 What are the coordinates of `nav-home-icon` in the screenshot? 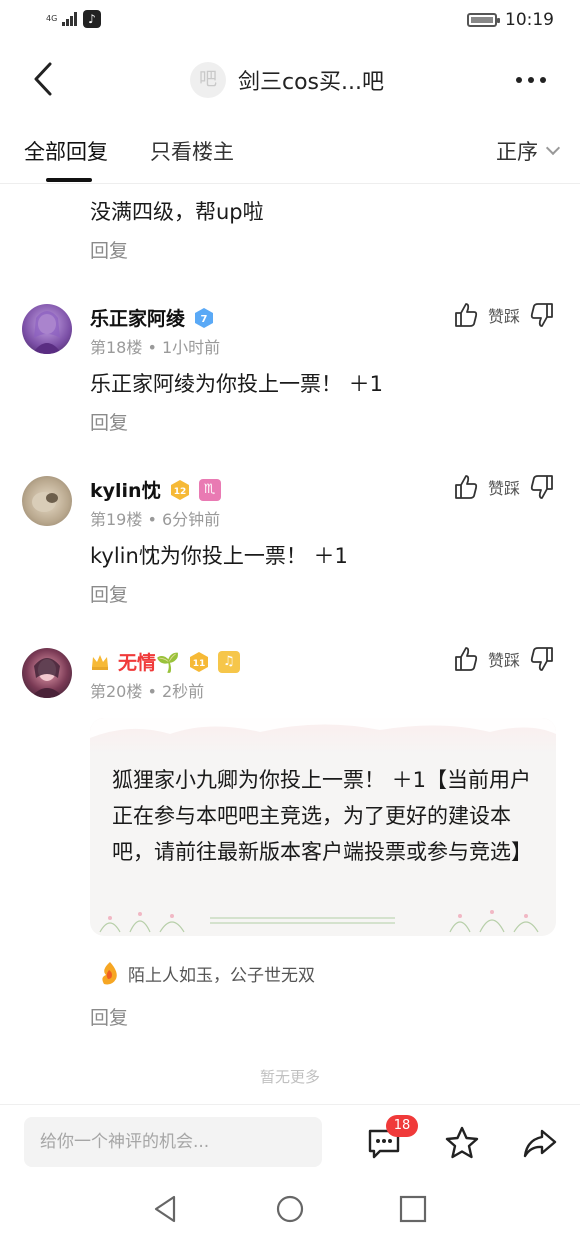 It's located at (290, 1209).